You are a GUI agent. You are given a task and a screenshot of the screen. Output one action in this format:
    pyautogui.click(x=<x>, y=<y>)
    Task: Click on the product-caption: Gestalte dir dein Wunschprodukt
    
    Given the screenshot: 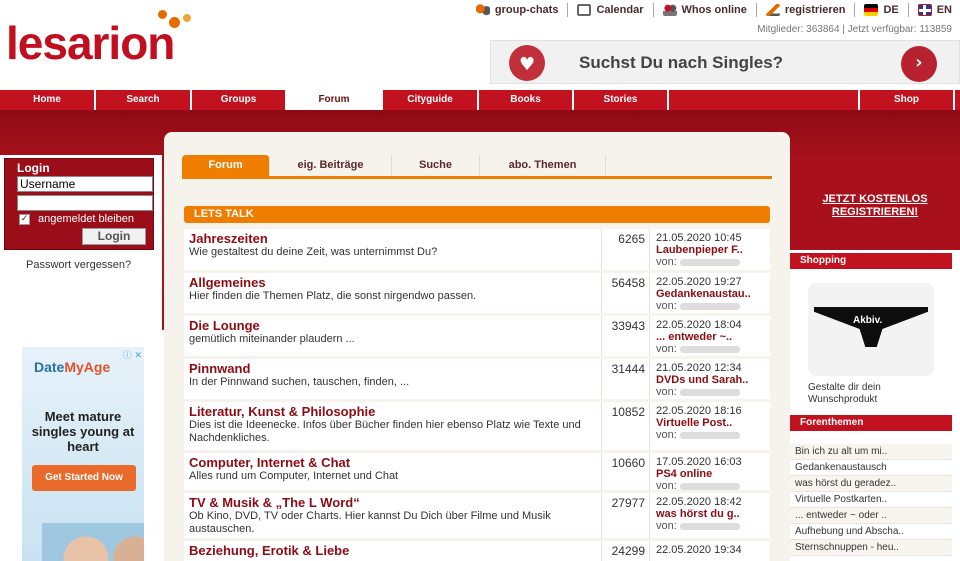 What is the action you would take?
    pyautogui.click(x=878, y=394)
    